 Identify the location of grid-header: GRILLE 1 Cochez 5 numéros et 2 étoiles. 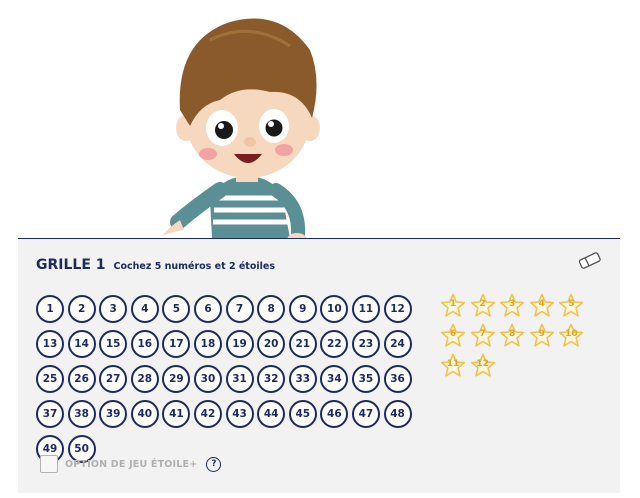
(155, 265).